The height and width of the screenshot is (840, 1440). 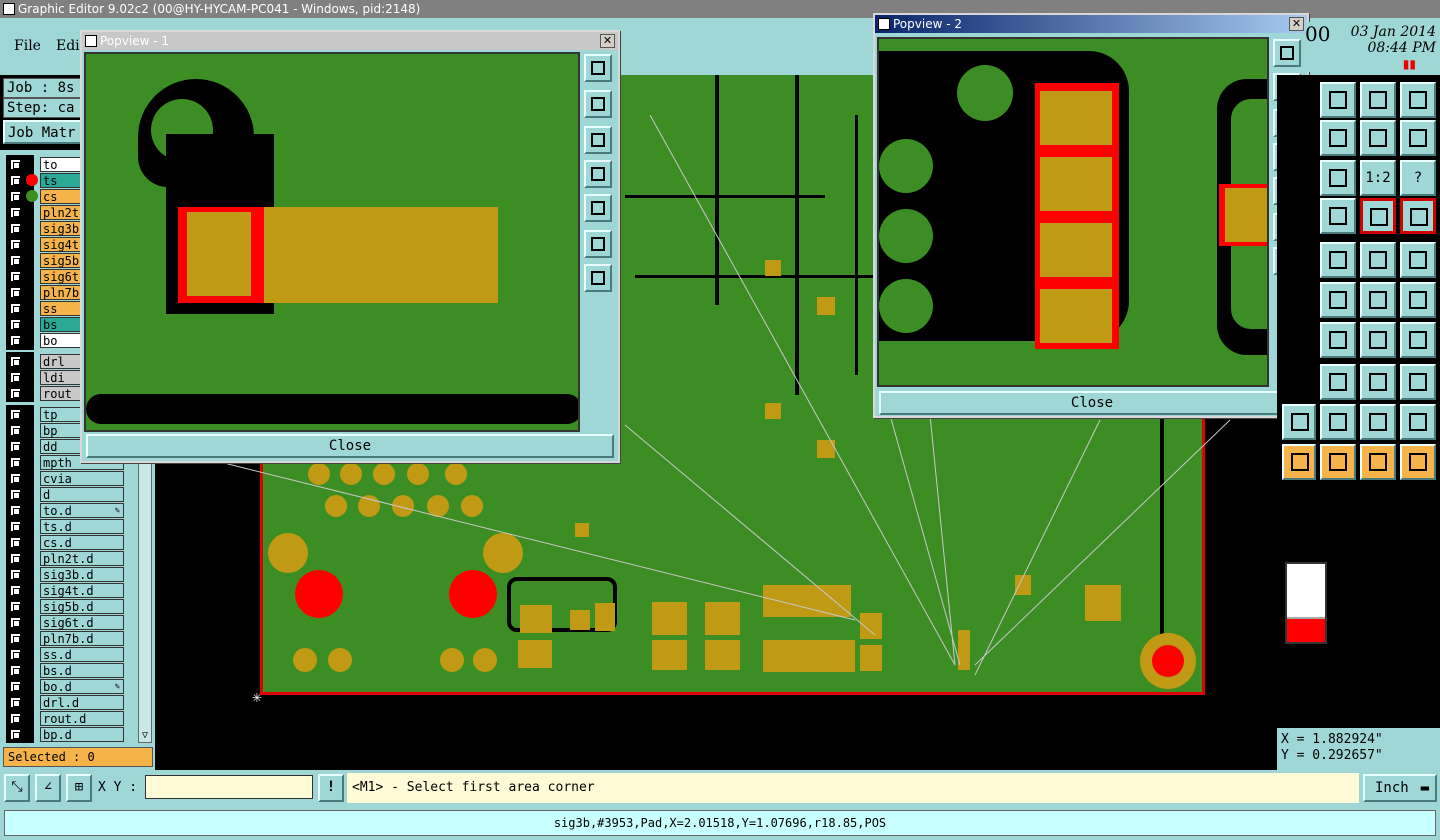 What do you see at coordinates (1338, 100) in the screenshot?
I see `tool-window` at bounding box center [1338, 100].